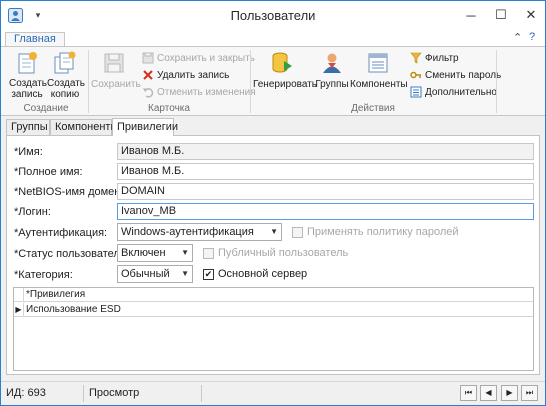 This screenshot has height=406, width=546. What do you see at coordinates (273, 310) in the screenshot?
I see `table-row: ▶ Использование ESD` at bounding box center [273, 310].